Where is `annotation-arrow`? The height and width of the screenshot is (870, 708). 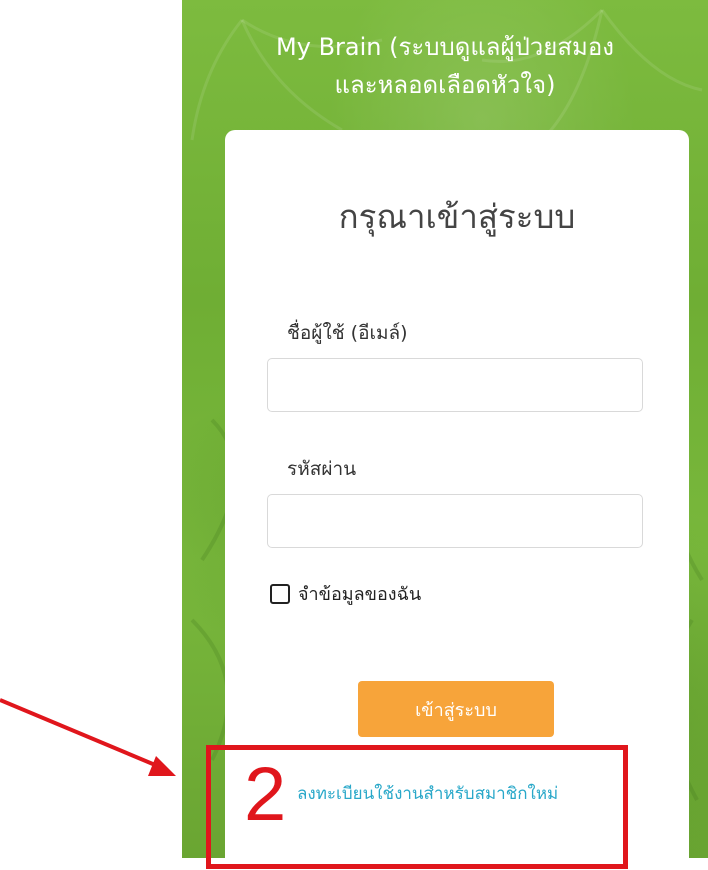
annotation-arrow is located at coordinates (88, 737).